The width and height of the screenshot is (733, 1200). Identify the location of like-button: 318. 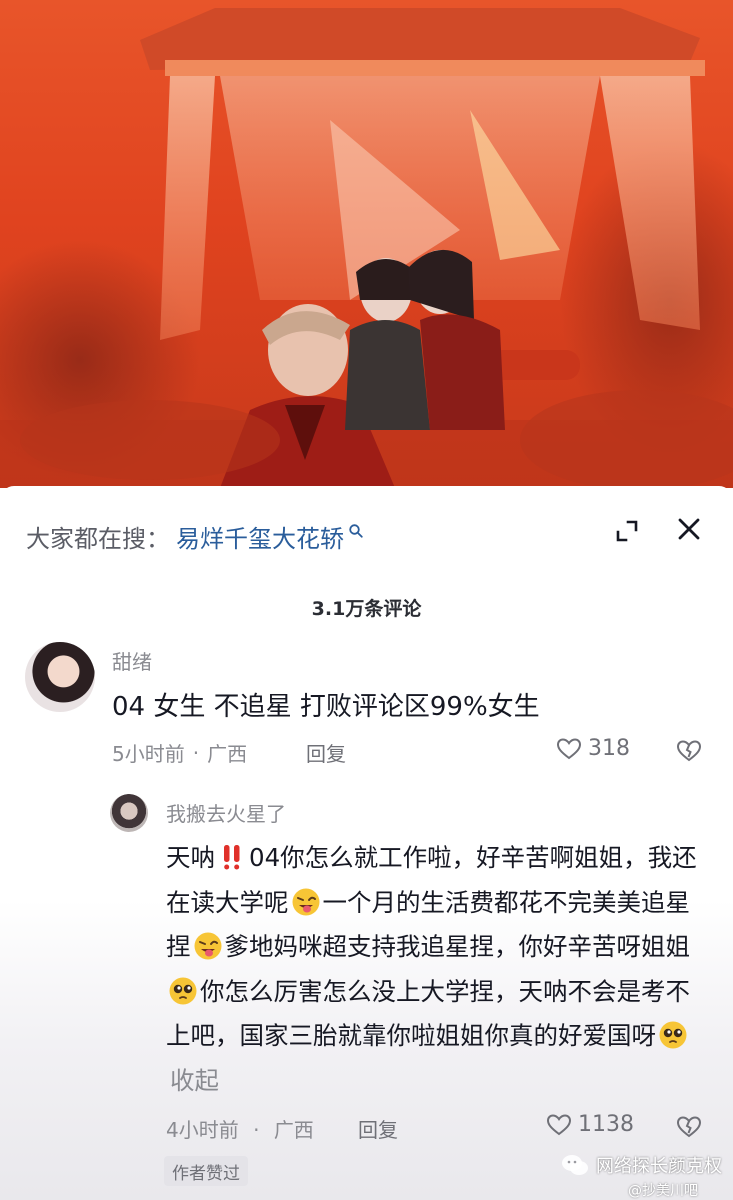
(593, 748).